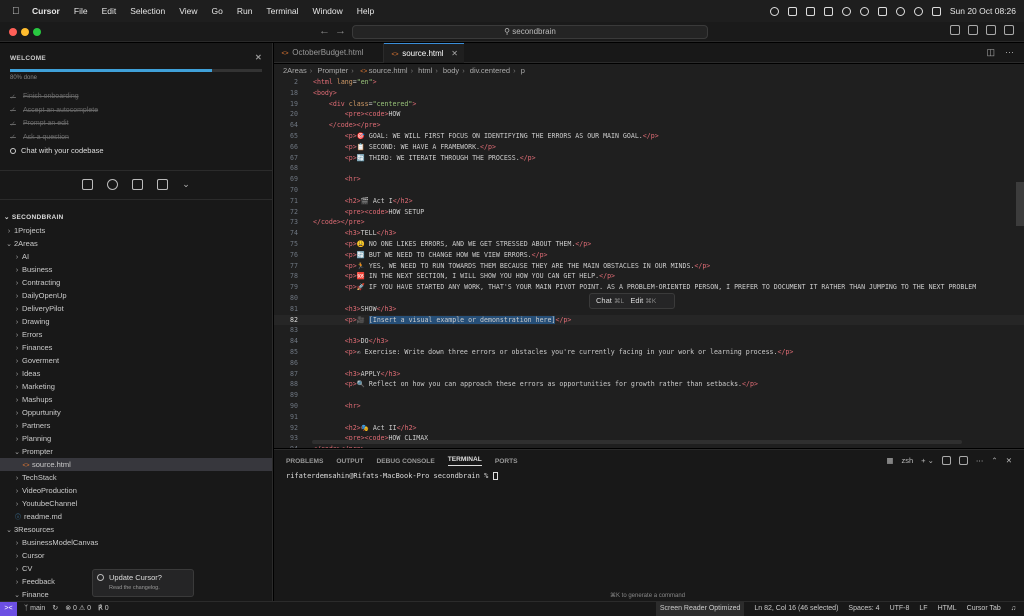 Image resolution: width=1024 pixels, height=616 pixels. What do you see at coordinates (136, 386) in the screenshot?
I see `tree-item: › Marketing` at bounding box center [136, 386].